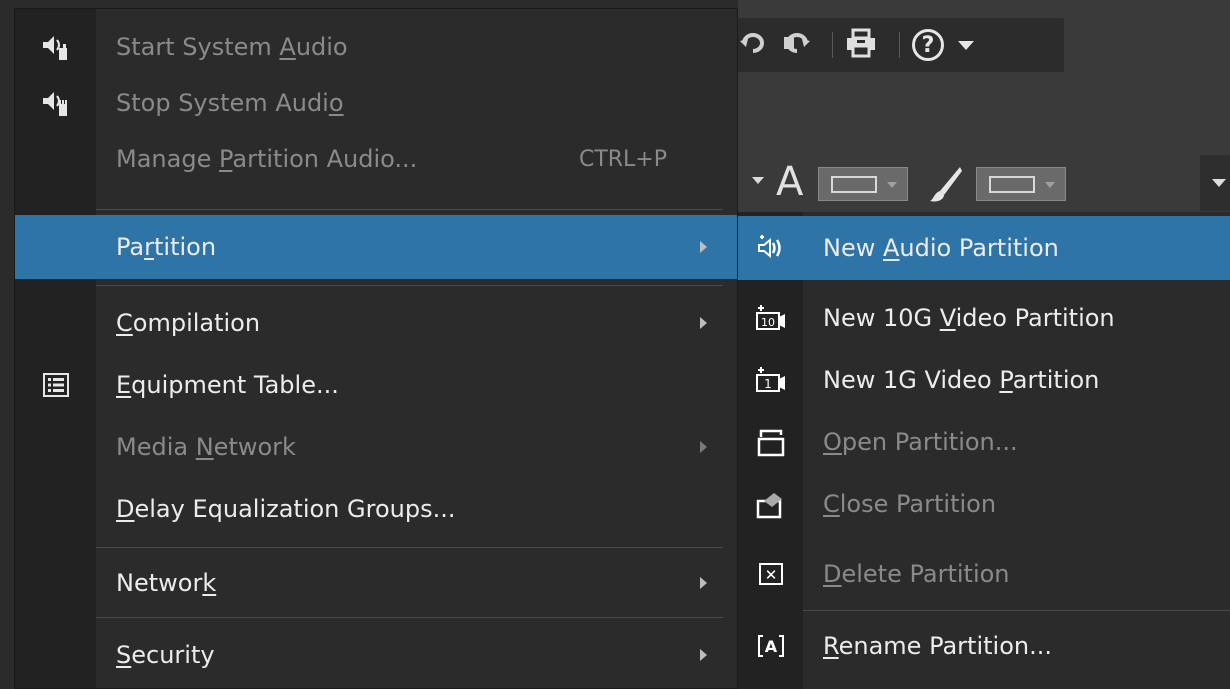  I want to click on menu-item-security: Security, so click(376, 655).